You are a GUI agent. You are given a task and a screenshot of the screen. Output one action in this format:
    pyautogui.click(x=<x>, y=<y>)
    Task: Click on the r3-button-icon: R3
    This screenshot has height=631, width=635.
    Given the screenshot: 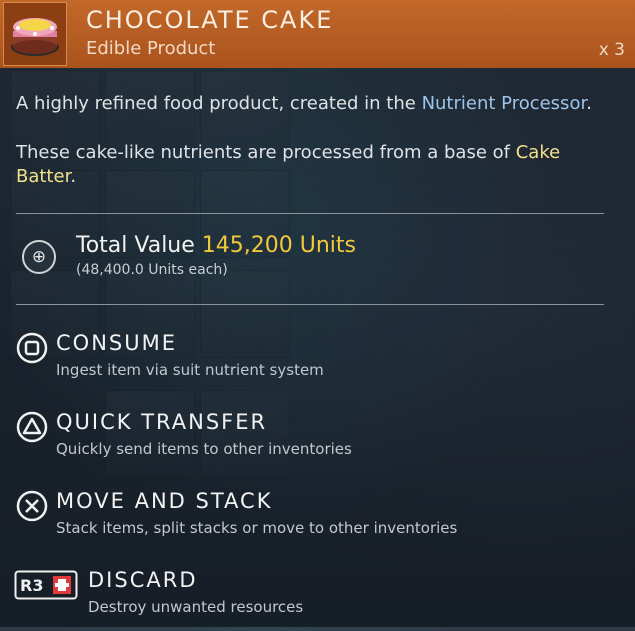 What is the action you would take?
    pyautogui.click(x=46, y=585)
    